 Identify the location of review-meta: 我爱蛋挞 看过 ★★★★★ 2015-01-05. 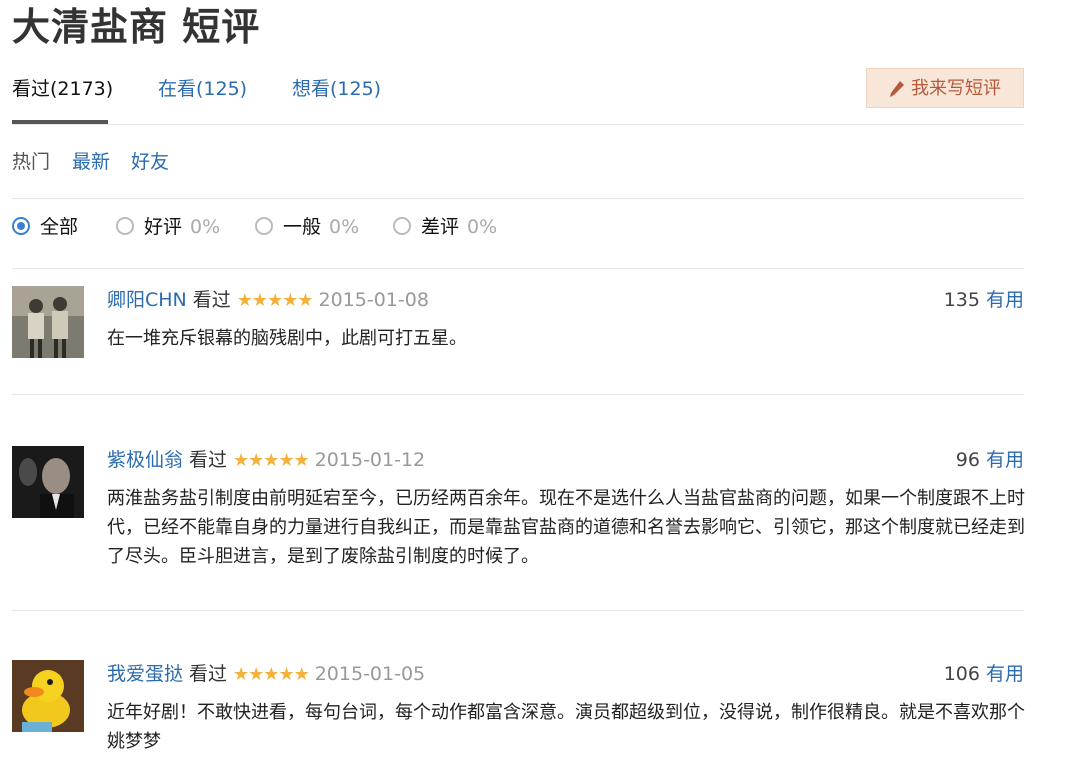
(266, 674).